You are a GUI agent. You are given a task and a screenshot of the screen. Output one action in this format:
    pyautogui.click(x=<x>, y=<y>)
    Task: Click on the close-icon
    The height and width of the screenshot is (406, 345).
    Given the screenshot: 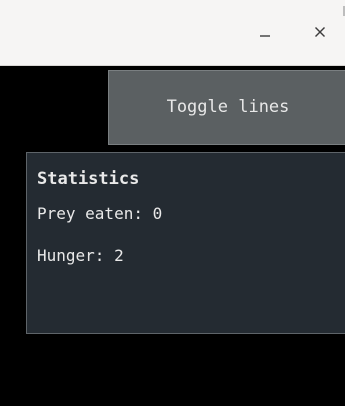 What is the action you would take?
    pyautogui.click(x=320, y=32)
    